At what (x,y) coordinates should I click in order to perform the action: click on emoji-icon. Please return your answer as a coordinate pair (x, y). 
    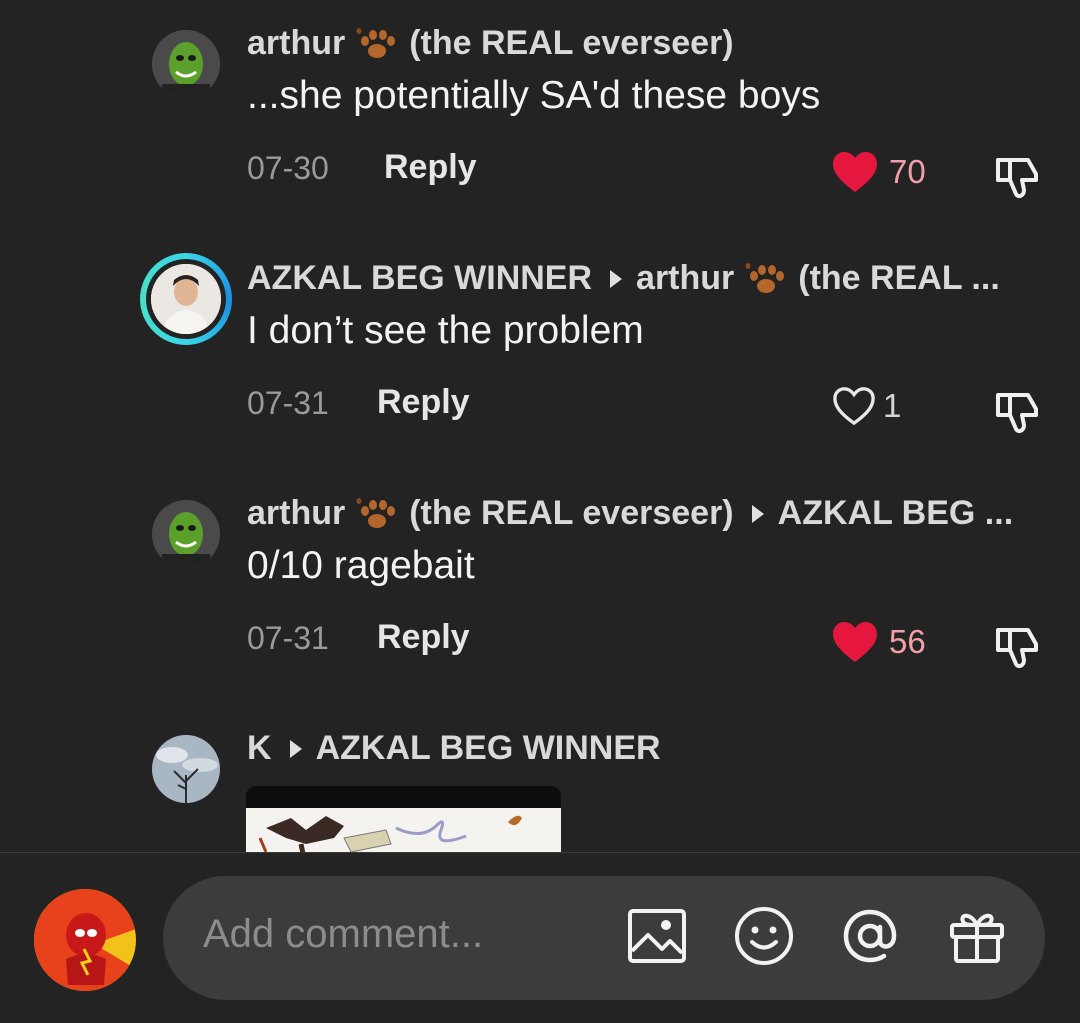
    Looking at the image, I should click on (764, 936).